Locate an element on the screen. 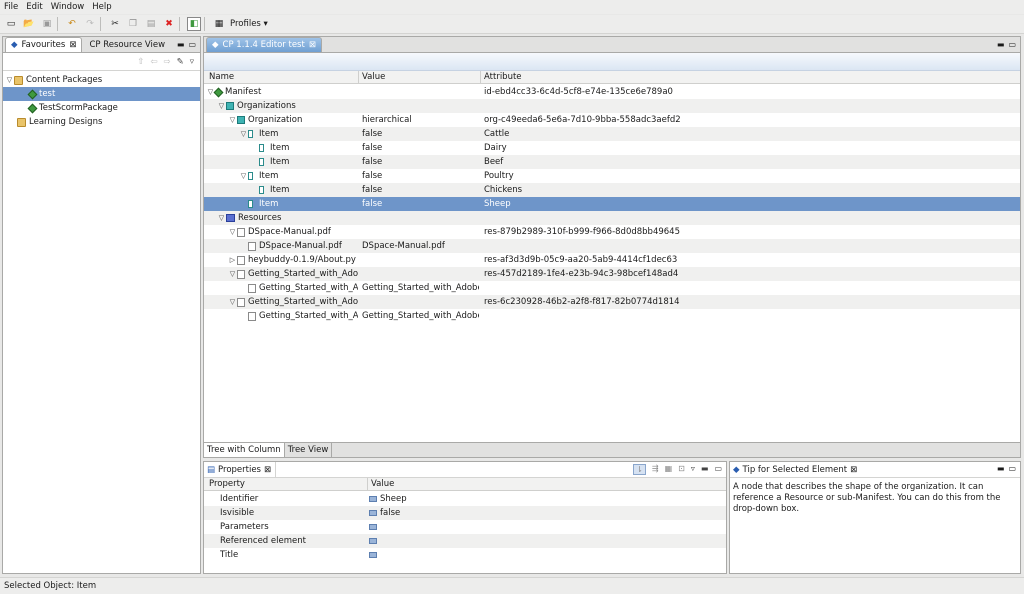 This screenshot has width=1024, height=594. tree-table-row: ▽ Resources is located at coordinates (612, 218).